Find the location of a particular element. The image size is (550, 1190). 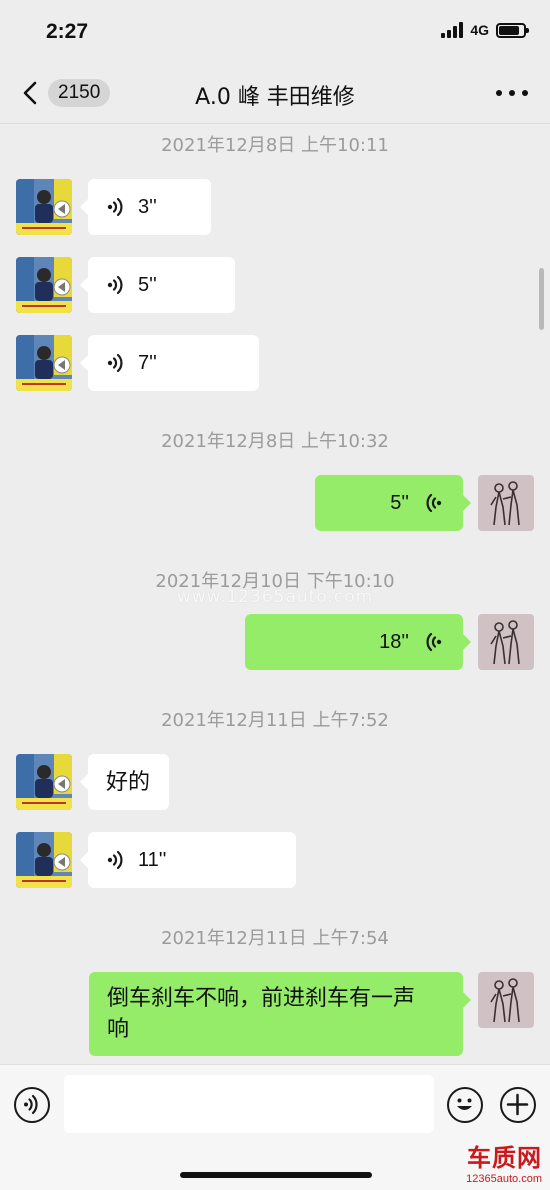

voice-message-incoming: 11'' is located at coordinates (188, 860).